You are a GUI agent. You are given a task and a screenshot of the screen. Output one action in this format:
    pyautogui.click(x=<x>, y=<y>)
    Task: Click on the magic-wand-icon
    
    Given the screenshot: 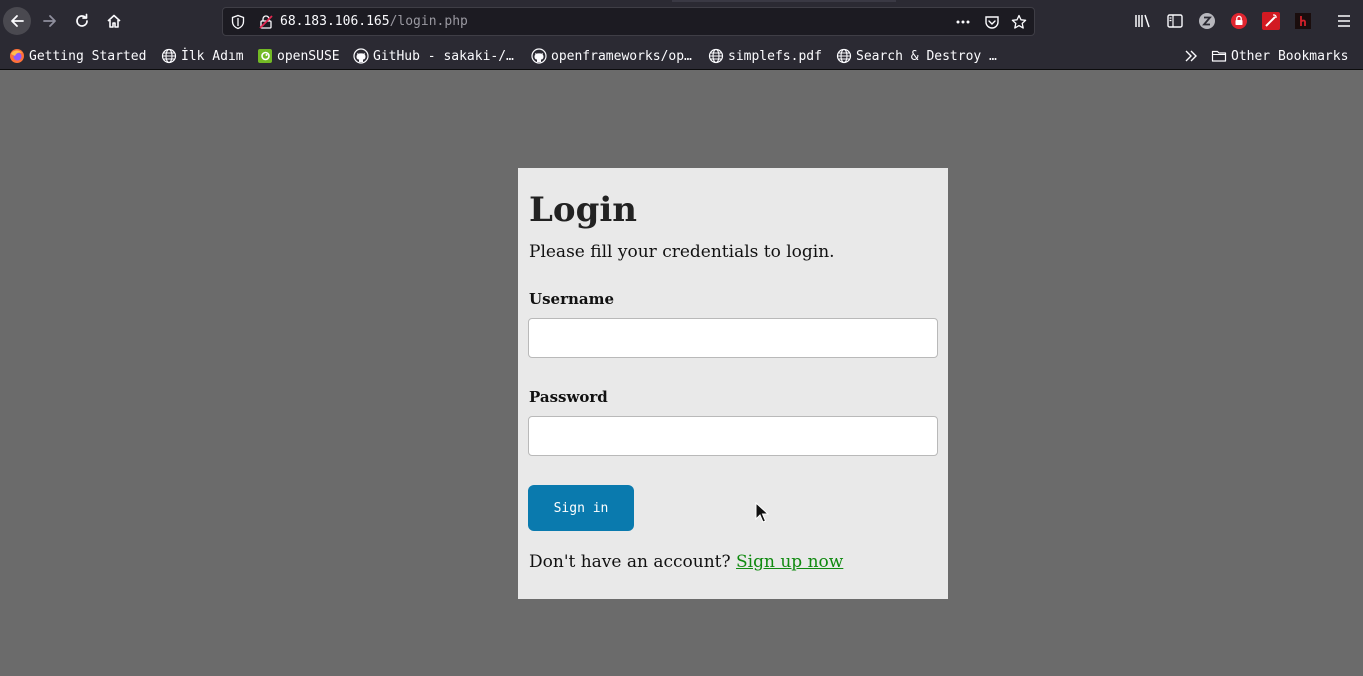 What is the action you would take?
    pyautogui.click(x=1271, y=21)
    